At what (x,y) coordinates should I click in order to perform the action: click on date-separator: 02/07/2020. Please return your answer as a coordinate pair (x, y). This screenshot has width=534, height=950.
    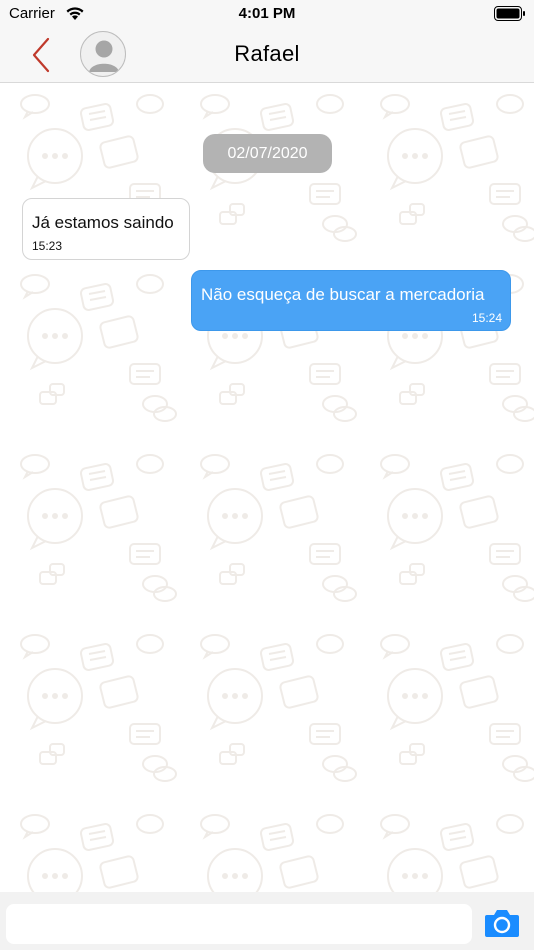
    Looking at the image, I should click on (267, 153).